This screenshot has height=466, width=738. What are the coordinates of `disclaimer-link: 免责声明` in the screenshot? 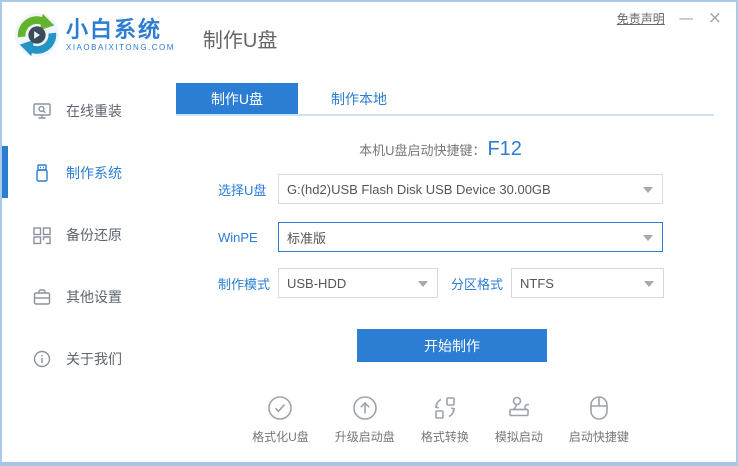 It's located at (641, 18).